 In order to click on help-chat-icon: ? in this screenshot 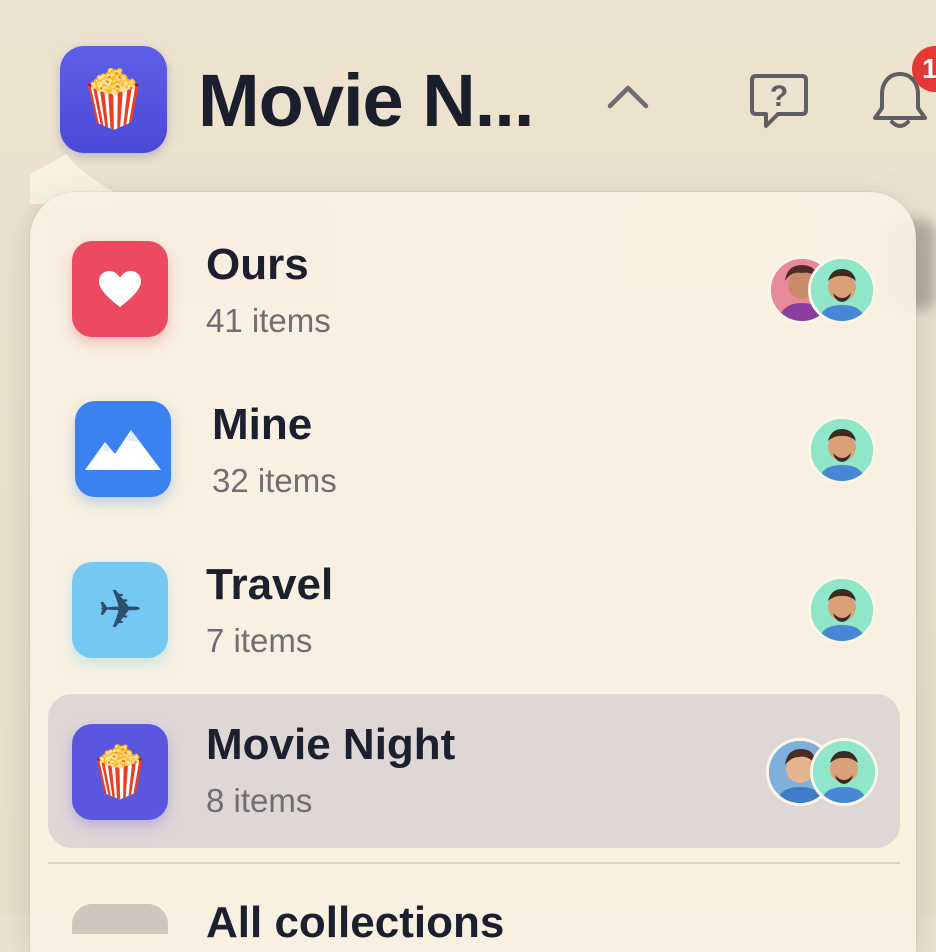, I will do `click(779, 101)`.